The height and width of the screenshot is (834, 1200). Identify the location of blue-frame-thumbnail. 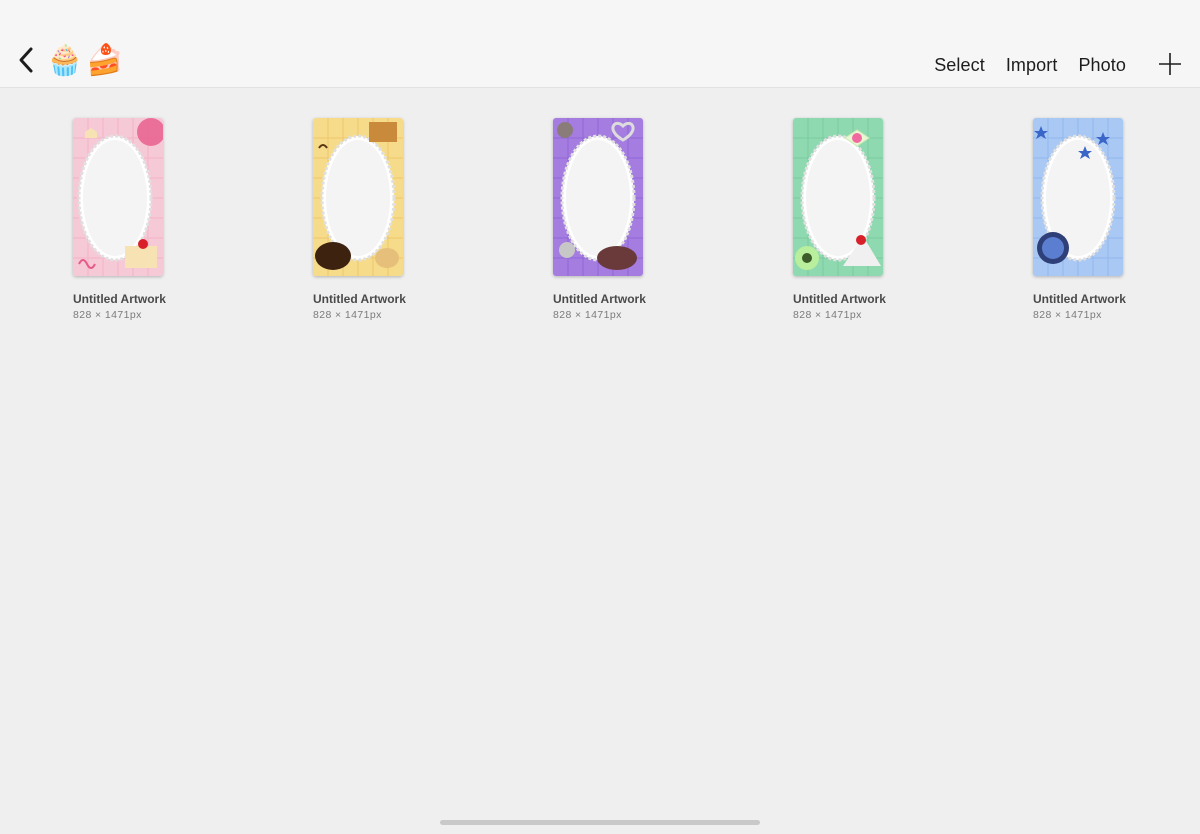
(1078, 197).